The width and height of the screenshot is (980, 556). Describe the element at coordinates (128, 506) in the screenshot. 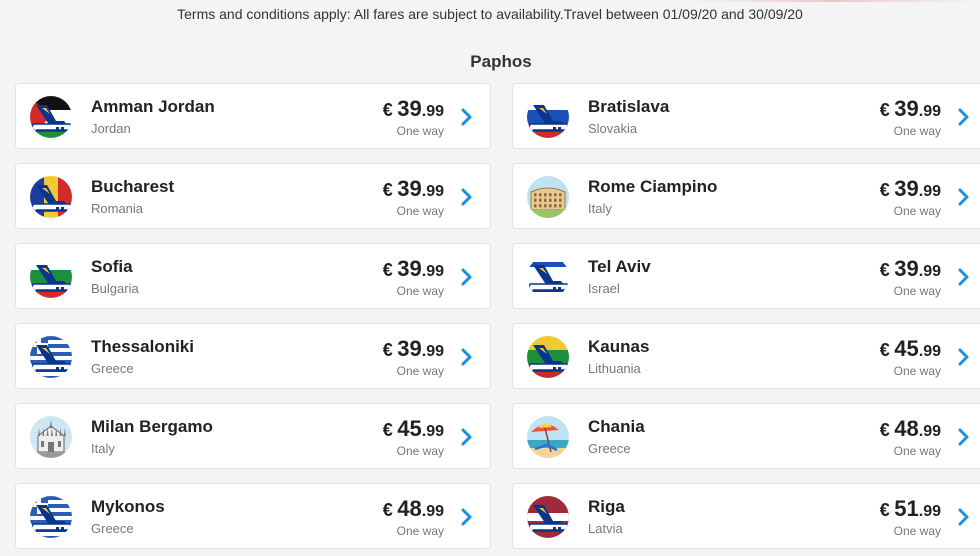

I see `destination-name: Mykonos` at that location.